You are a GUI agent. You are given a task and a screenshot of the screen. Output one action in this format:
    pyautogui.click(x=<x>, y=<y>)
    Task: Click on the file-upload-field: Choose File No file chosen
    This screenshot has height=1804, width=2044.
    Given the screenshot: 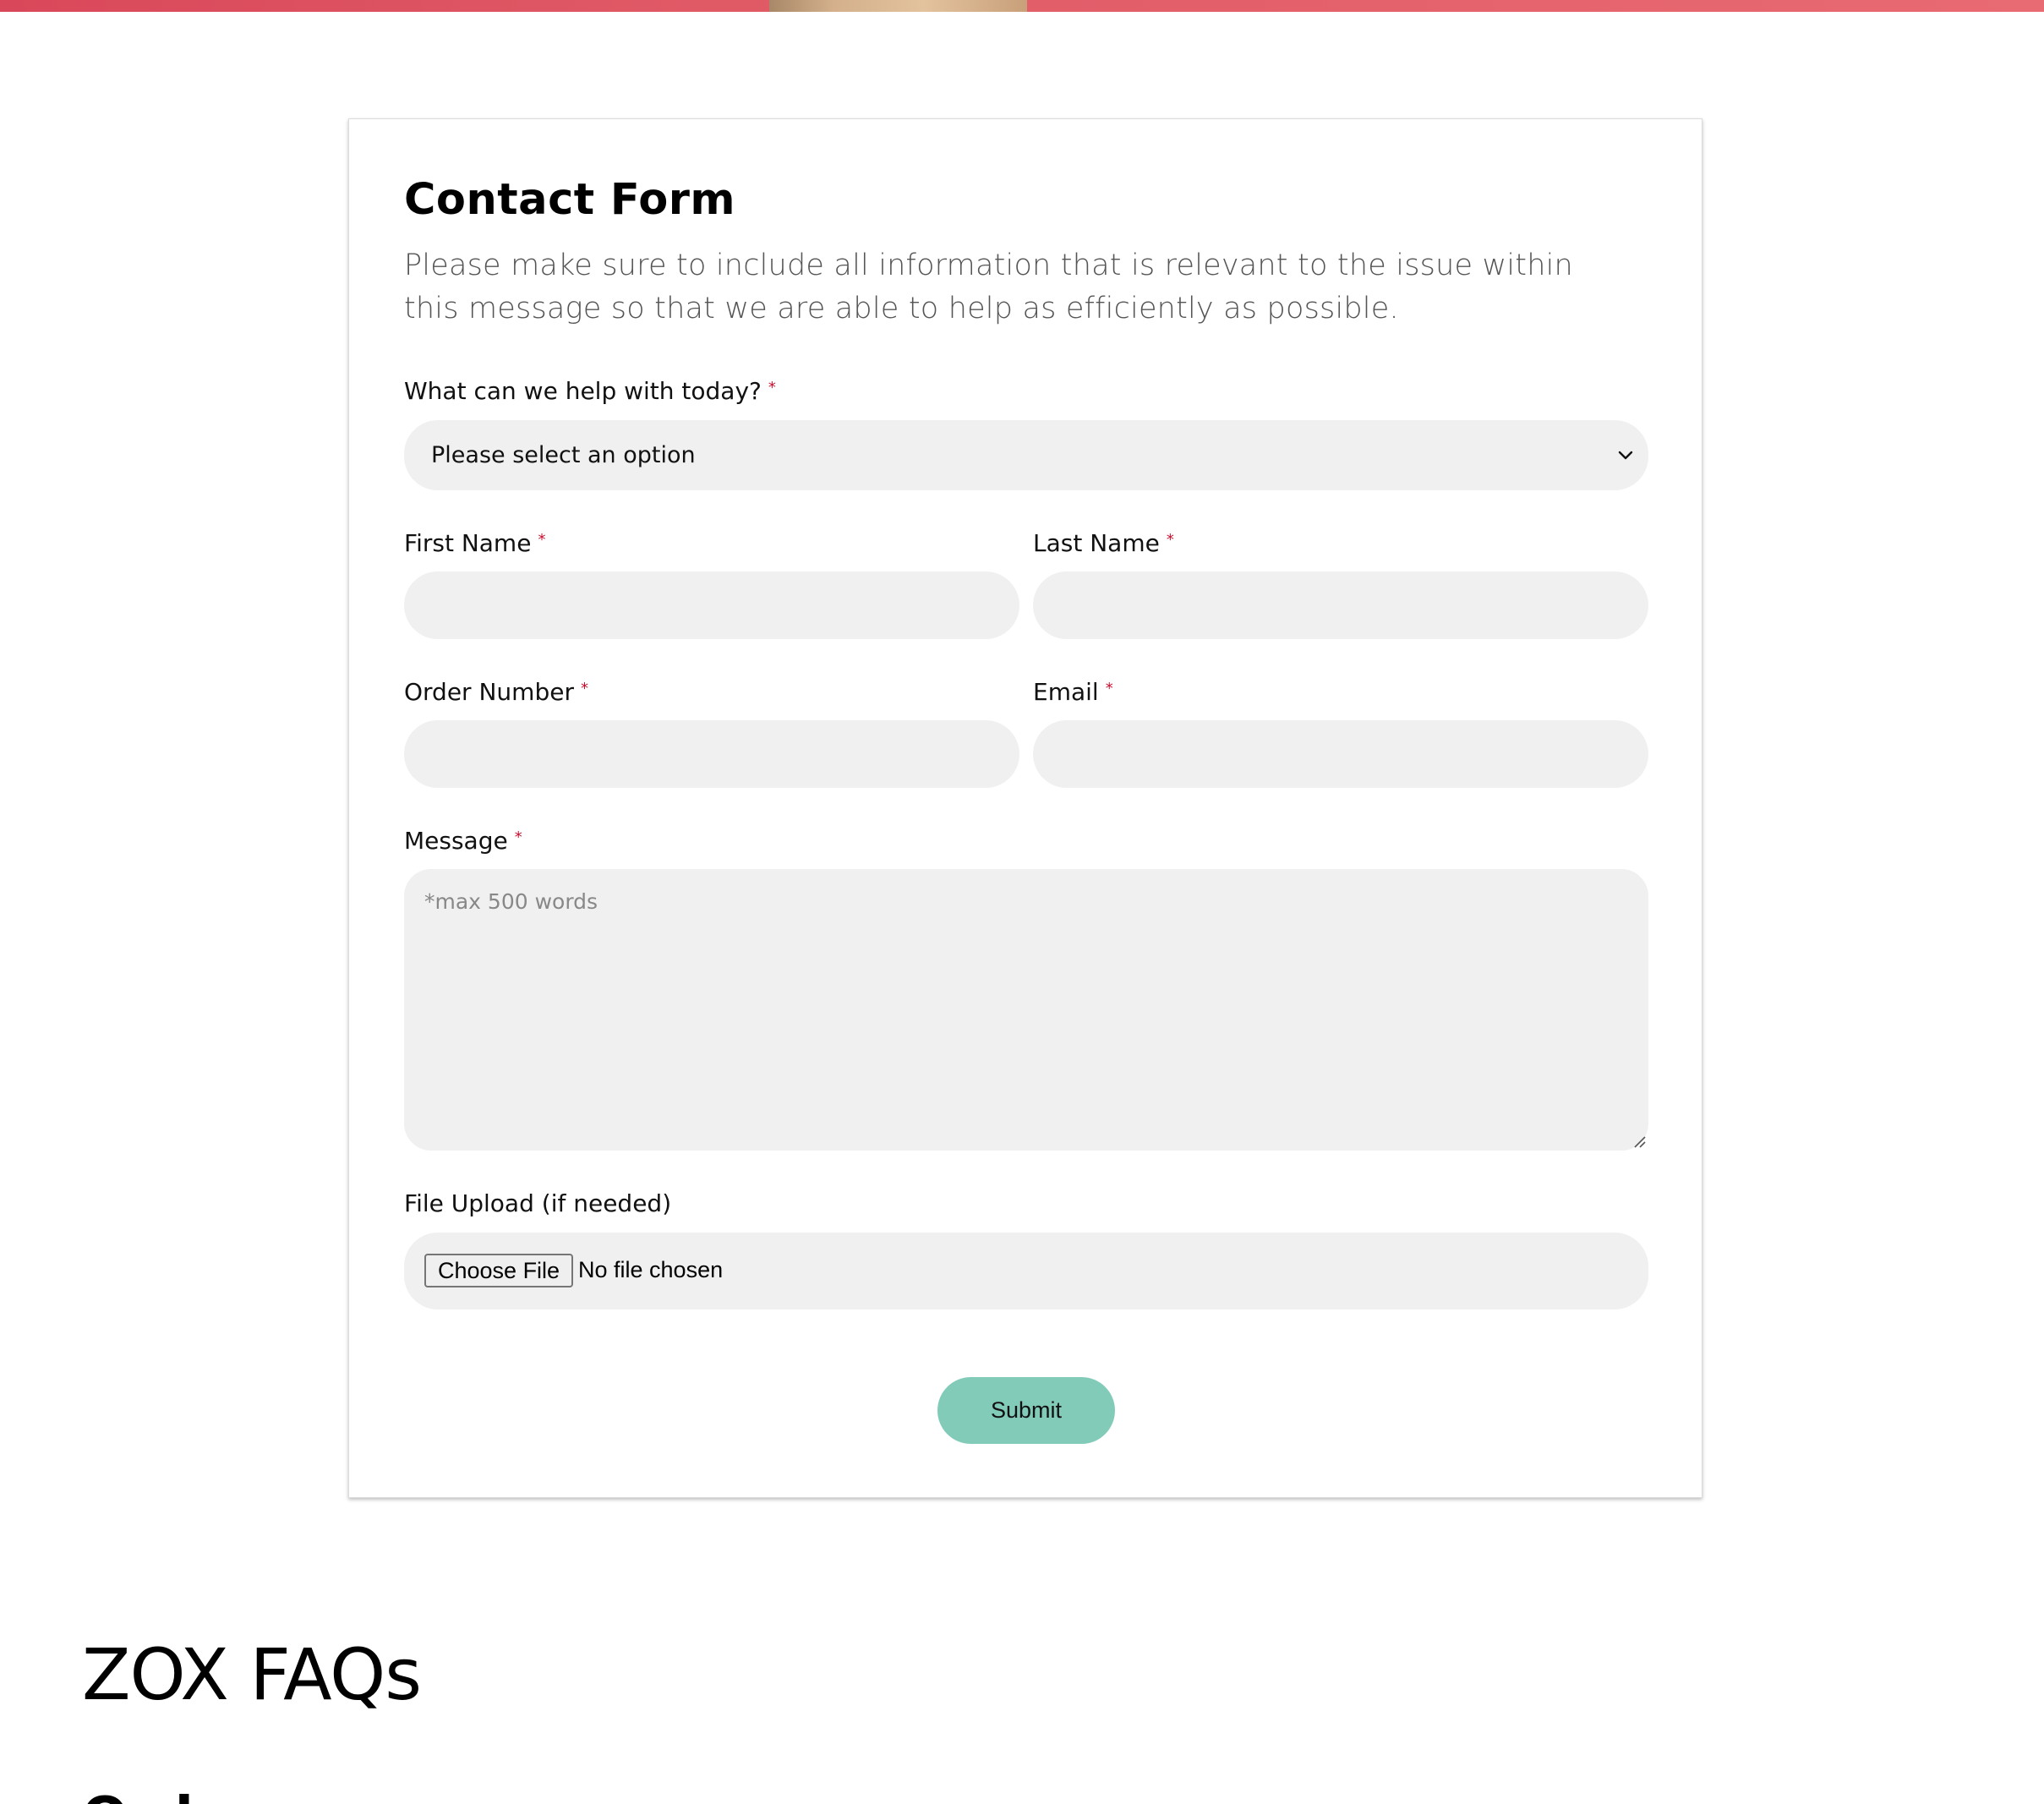 What is the action you would take?
    pyautogui.click(x=1026, y=1271)
    